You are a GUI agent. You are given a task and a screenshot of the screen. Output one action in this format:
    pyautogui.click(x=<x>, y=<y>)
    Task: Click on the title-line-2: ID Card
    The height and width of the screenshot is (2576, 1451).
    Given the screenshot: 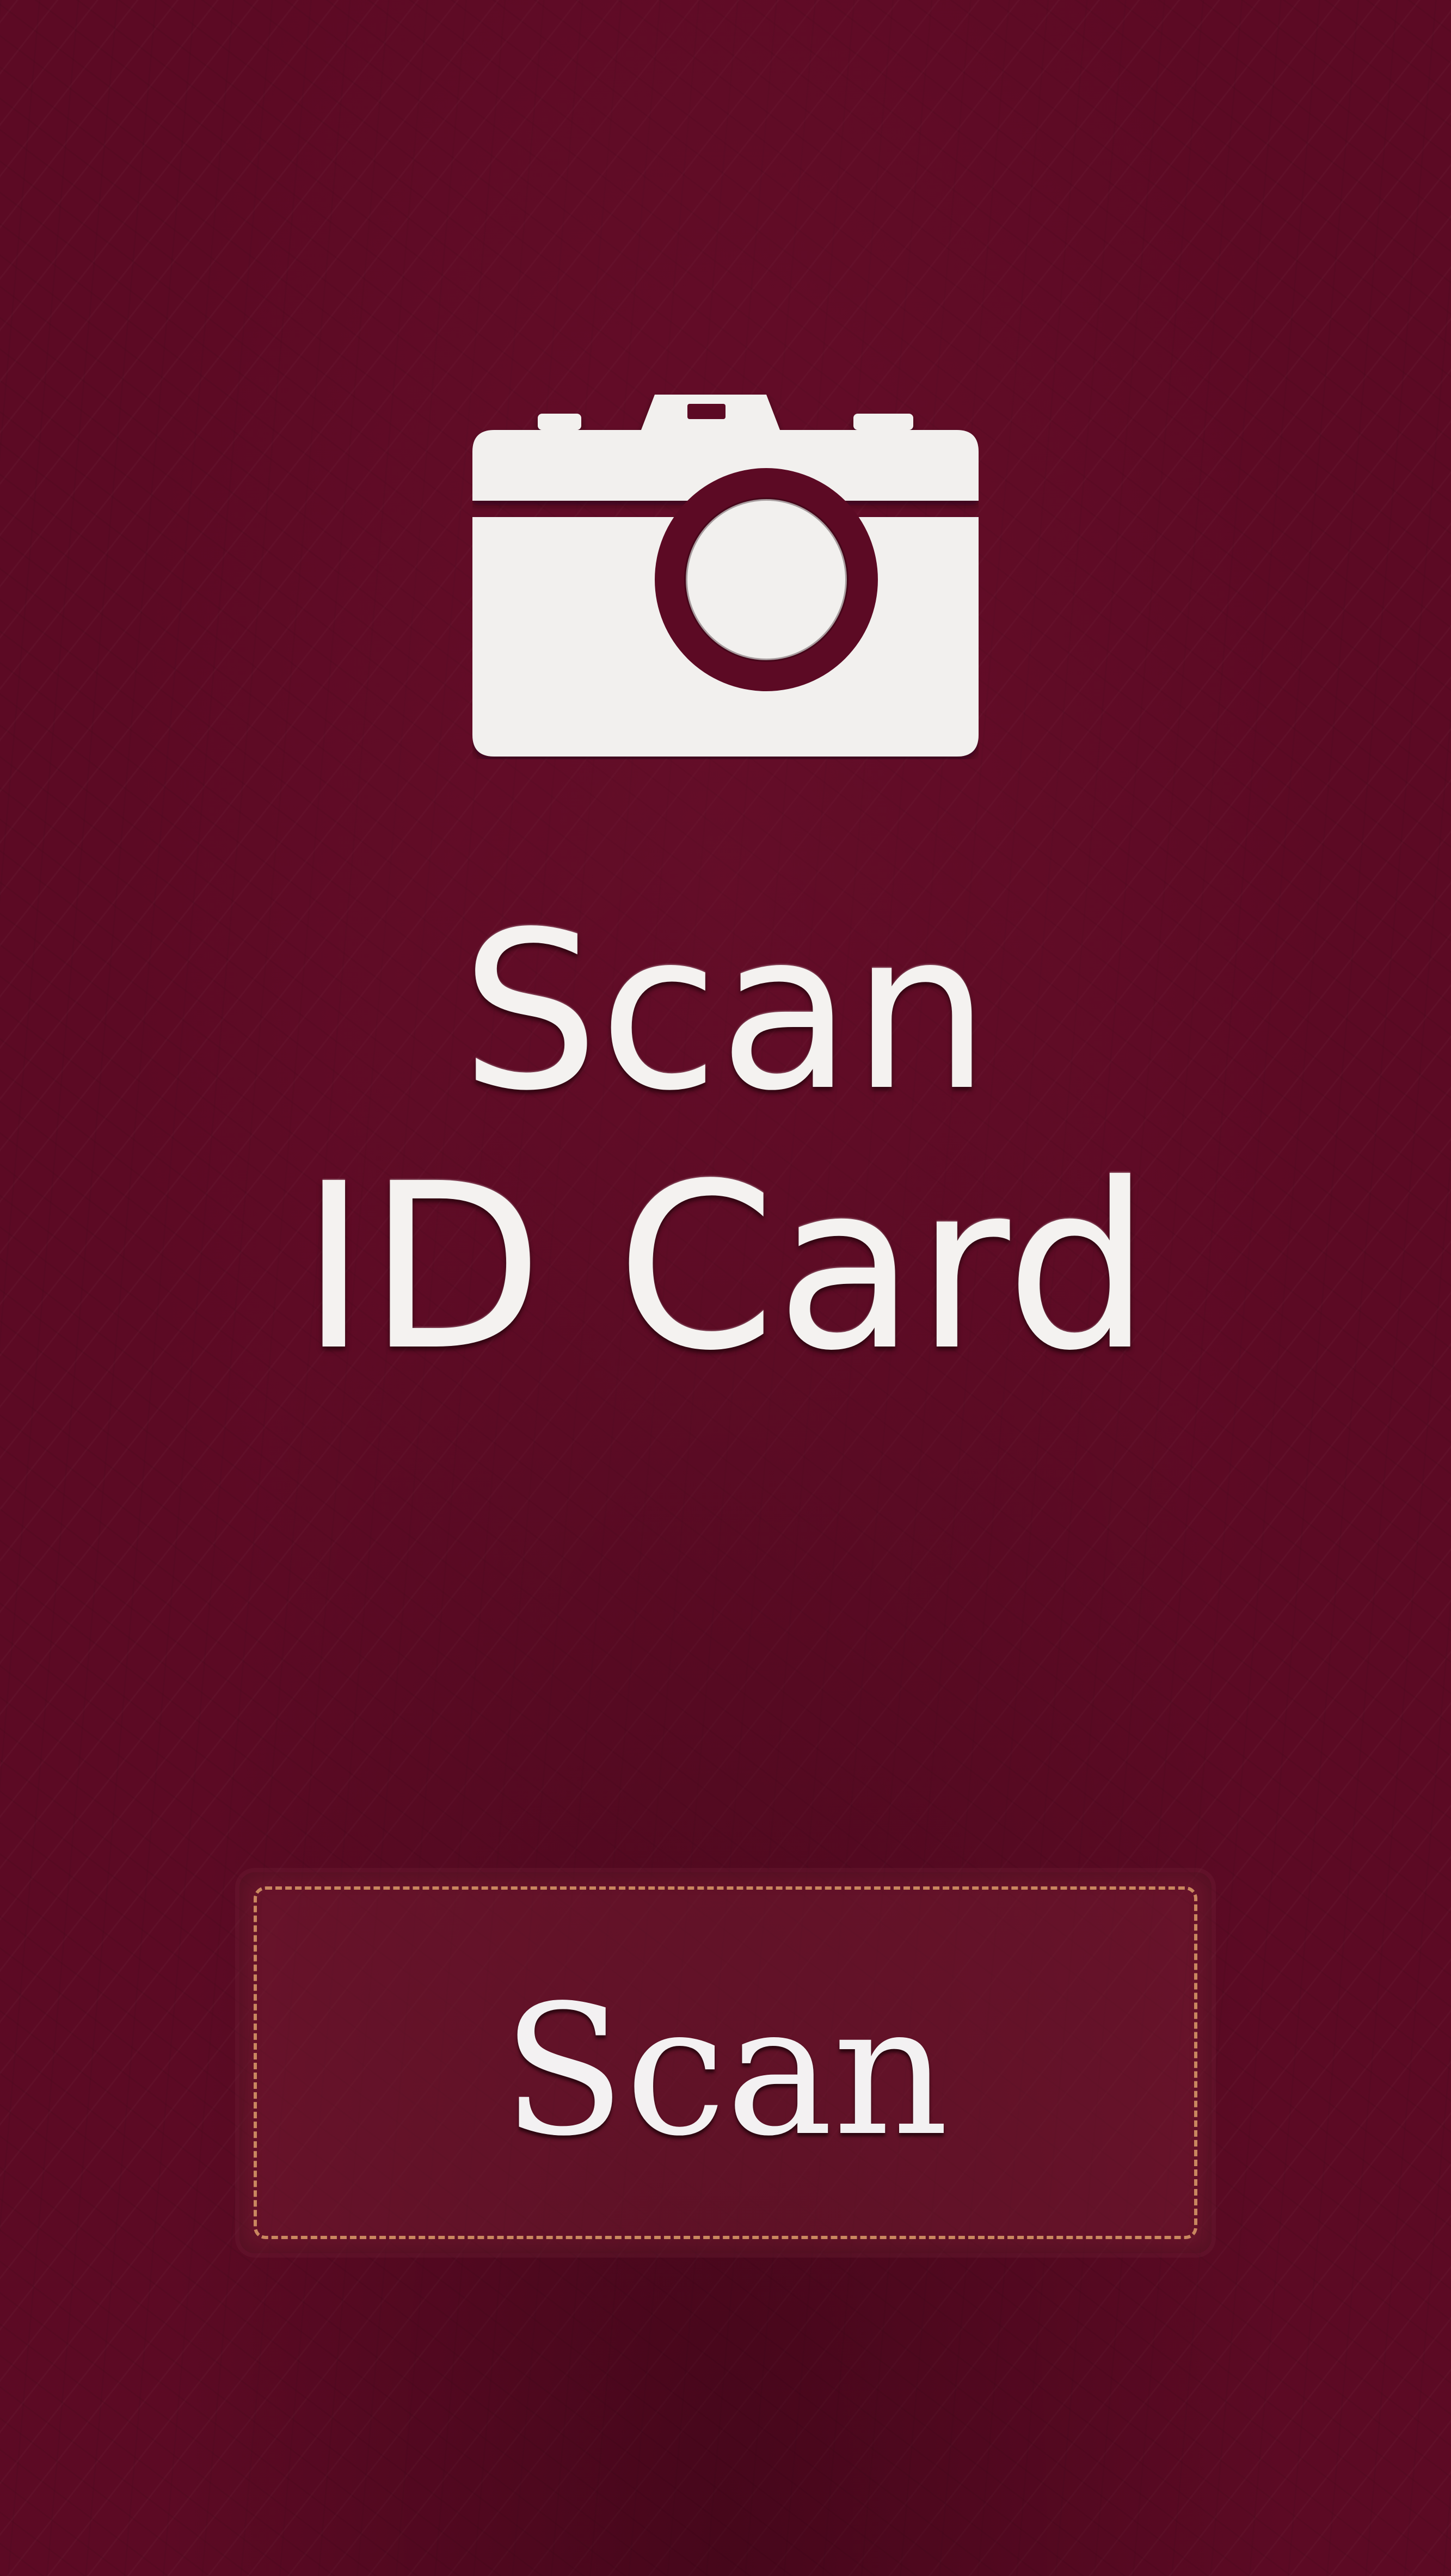 What is the action you would take?
    pyautogui.click(x=725, y=1268)
    